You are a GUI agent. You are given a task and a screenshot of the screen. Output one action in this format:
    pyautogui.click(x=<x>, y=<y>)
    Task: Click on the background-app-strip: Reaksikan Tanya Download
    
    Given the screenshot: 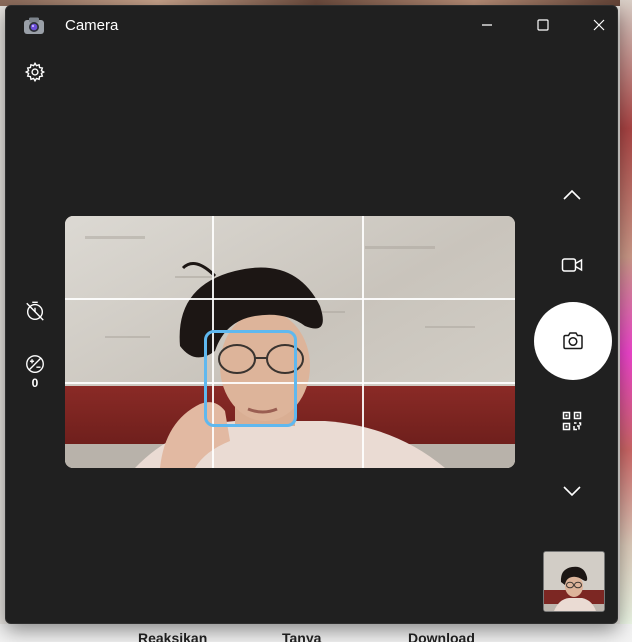 What is the action you would take?
    pyautogui.click(x=316, y=633)
    